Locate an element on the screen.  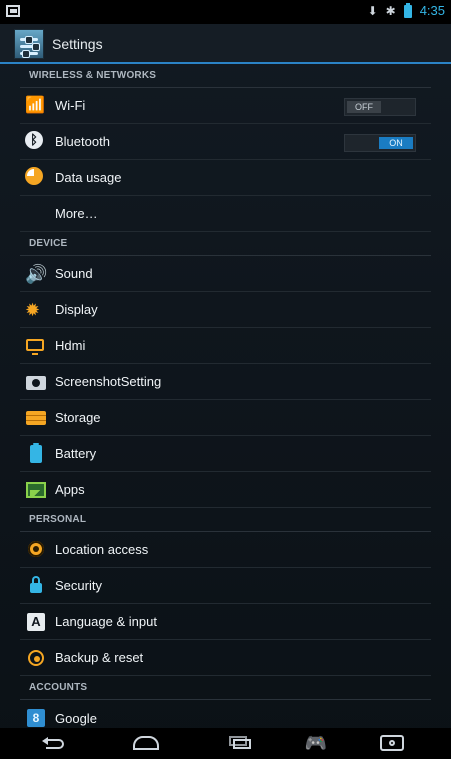
settings-item-google: 8 Google is located at coordinates (225, 714).